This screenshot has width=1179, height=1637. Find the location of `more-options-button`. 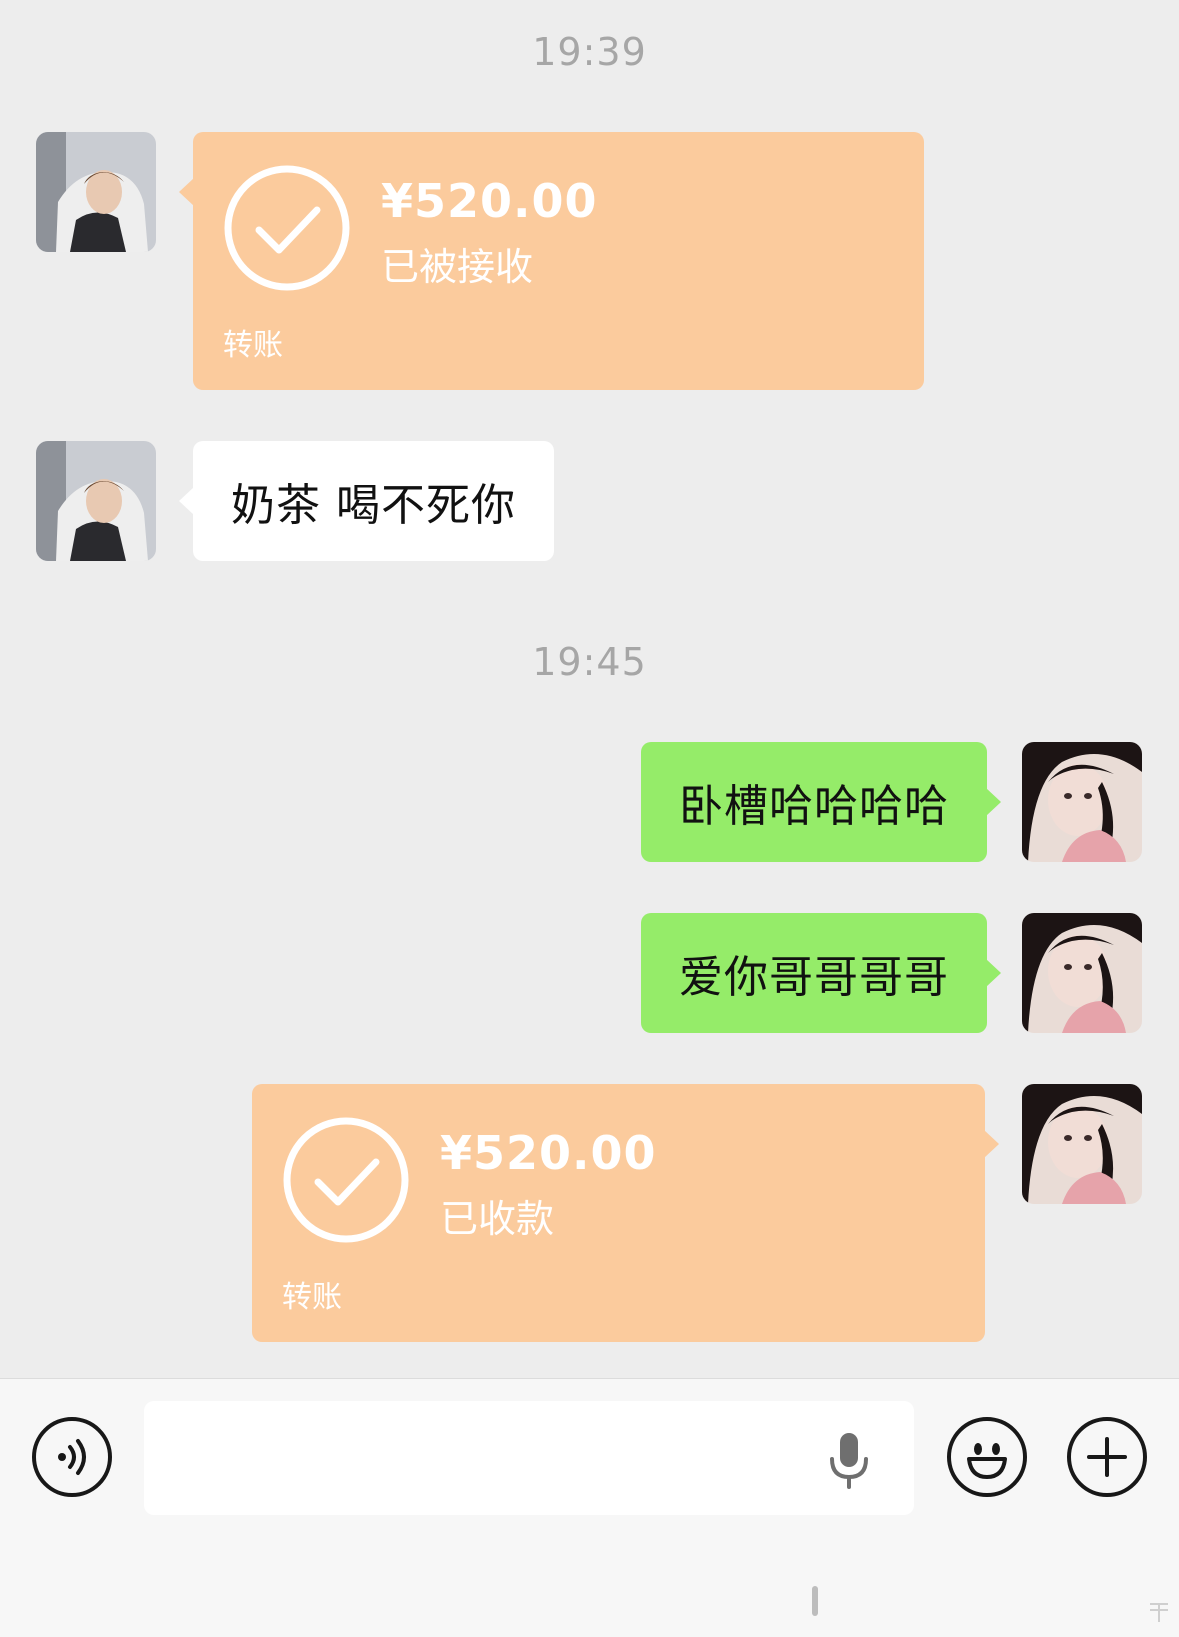

more-options-button is located at coordinates (1107, 1457).